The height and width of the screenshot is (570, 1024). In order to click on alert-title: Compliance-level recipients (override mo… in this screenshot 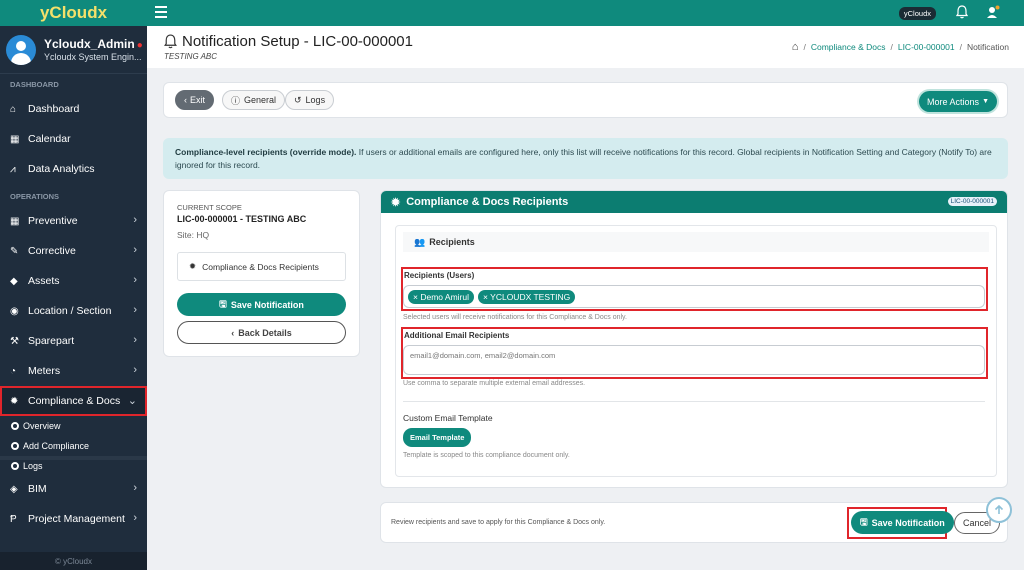, I will do `click(266, 152)`.